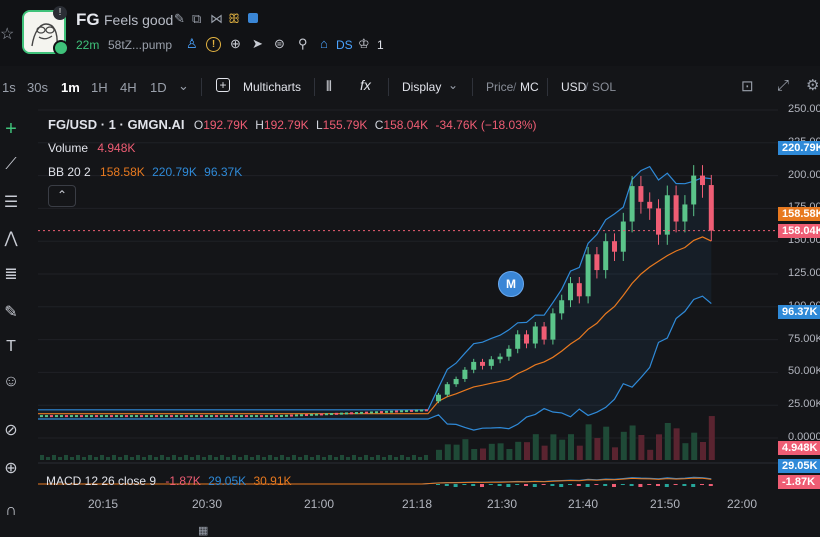  I want to click on high-value: 192.79K, so click(286, 125).